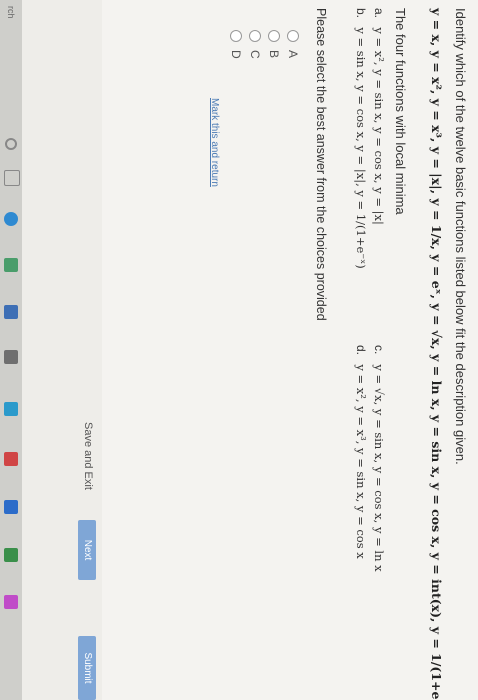 The width and height of the screenshot is (478, 700). I want to click on option-d: d. y = x², y = x³, y = sin x, y = cos x, so click(361, 452).